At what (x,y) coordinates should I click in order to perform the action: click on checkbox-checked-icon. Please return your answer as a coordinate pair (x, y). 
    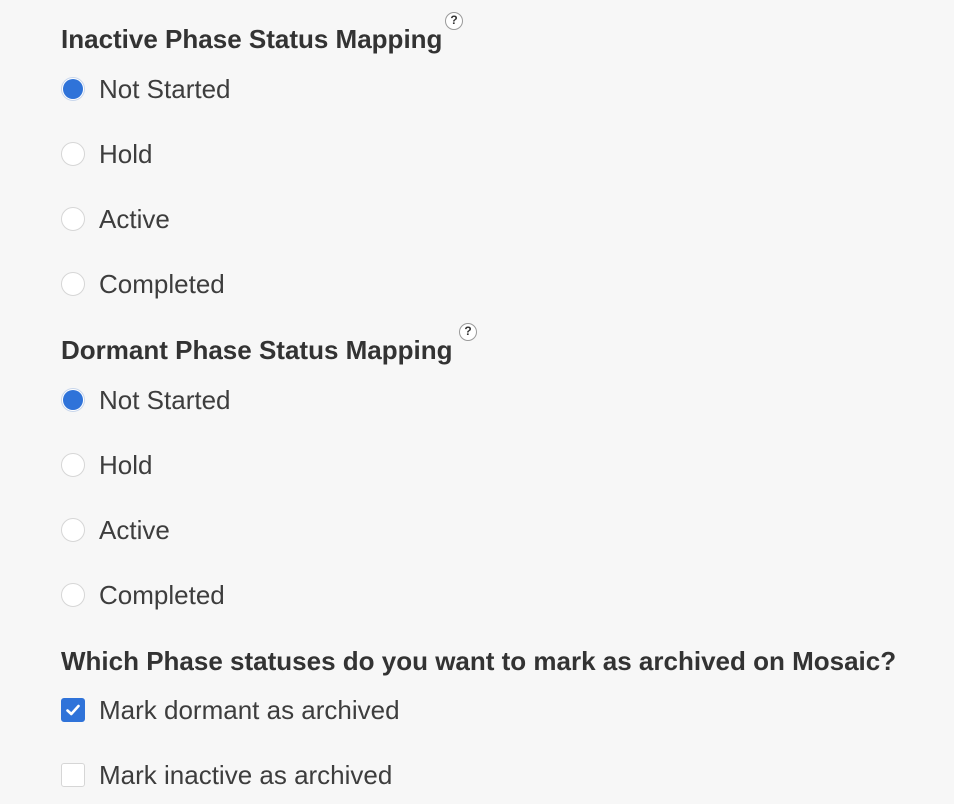
    Looking at the image, I should click on (73, 710).